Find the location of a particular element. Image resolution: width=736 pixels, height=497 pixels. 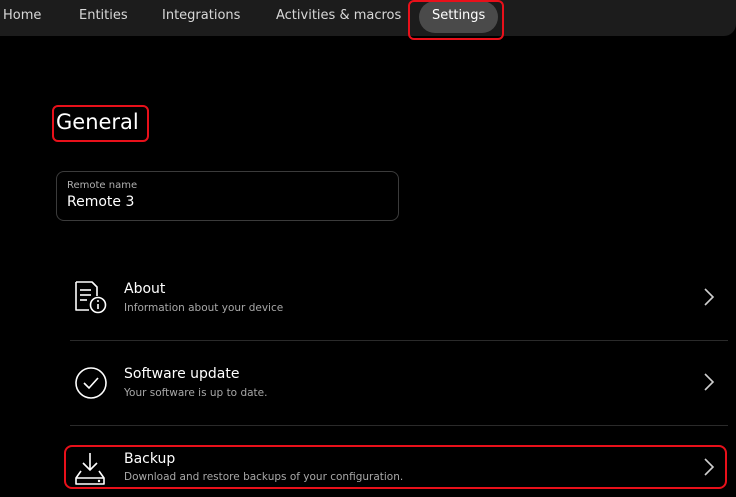

tab-entities: Entities is located at coordinates (103, 17).